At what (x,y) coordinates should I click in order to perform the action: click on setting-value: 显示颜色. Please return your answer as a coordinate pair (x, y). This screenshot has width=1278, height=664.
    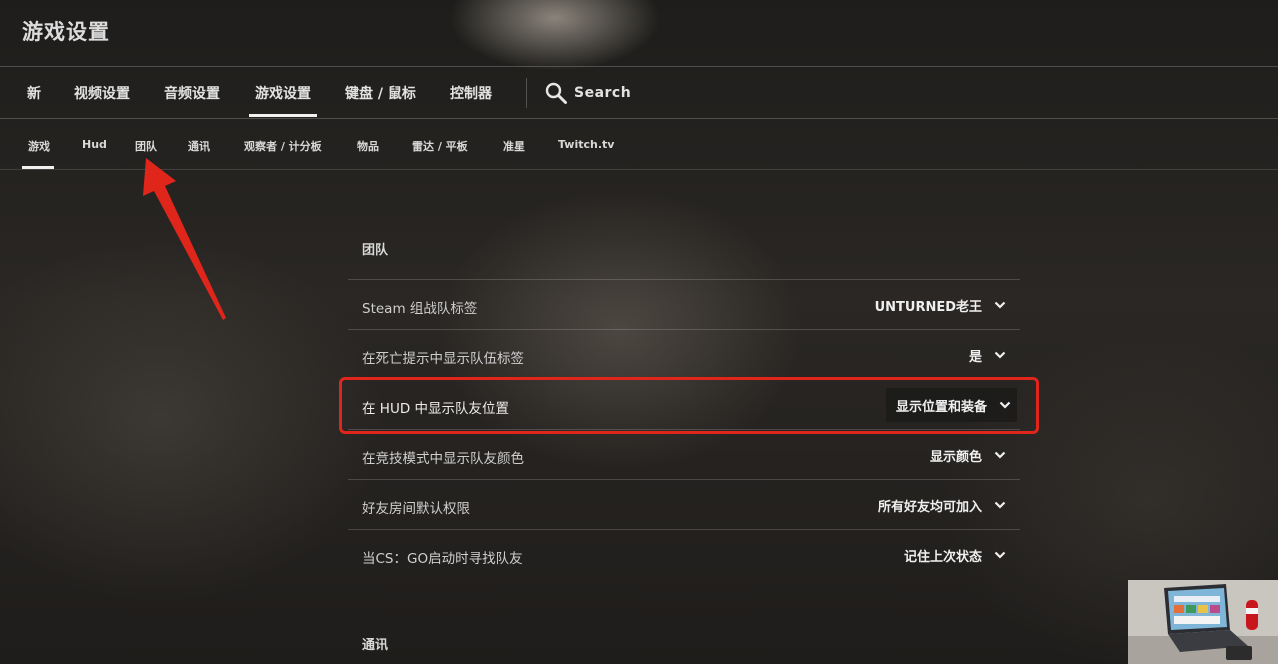
    Looking at the image, I should click on (955, 457).